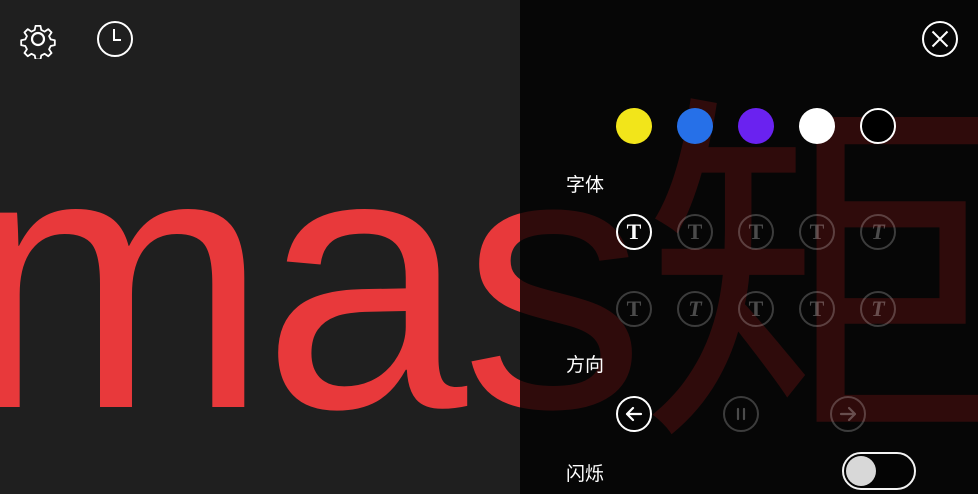  I want to click on font-option-4: T, so click(817, 232).